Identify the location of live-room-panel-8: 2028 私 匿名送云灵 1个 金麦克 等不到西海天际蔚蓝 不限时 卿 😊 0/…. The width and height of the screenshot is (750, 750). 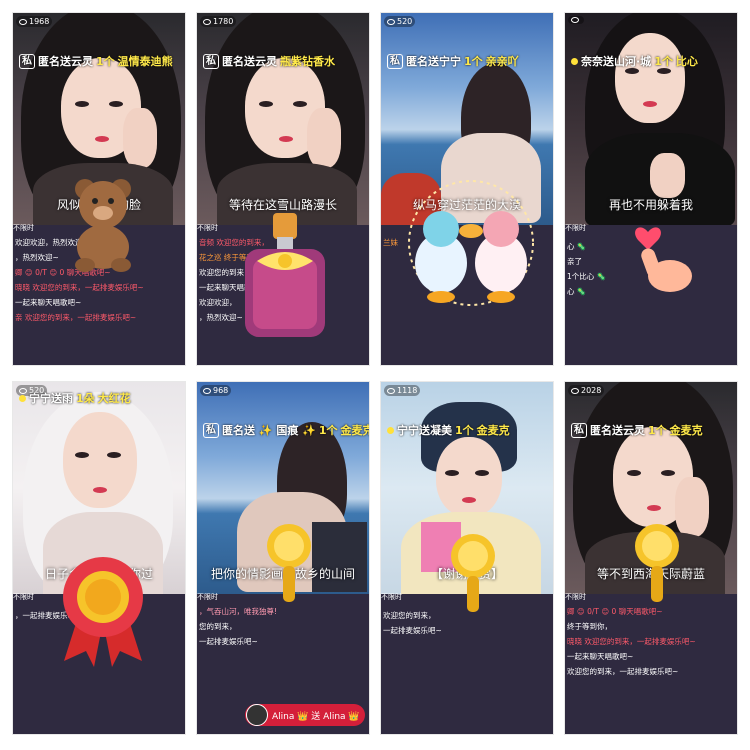
(651, 558).